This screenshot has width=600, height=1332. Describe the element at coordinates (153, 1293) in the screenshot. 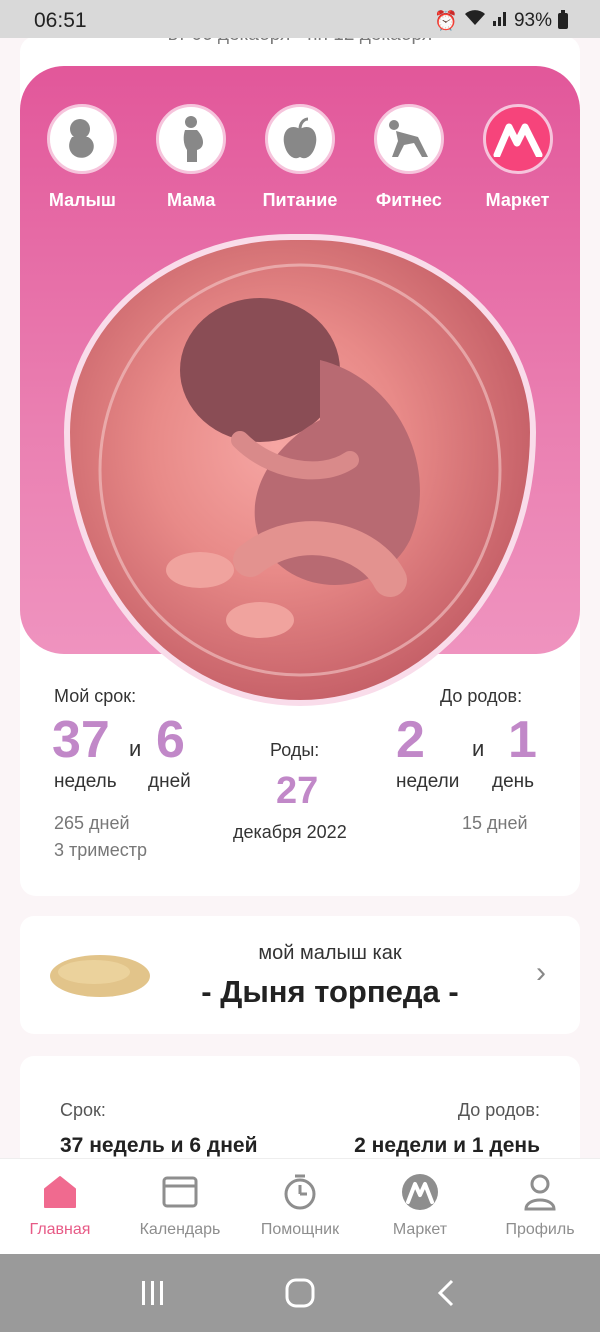

I see `recent-apps-icon` at that location.